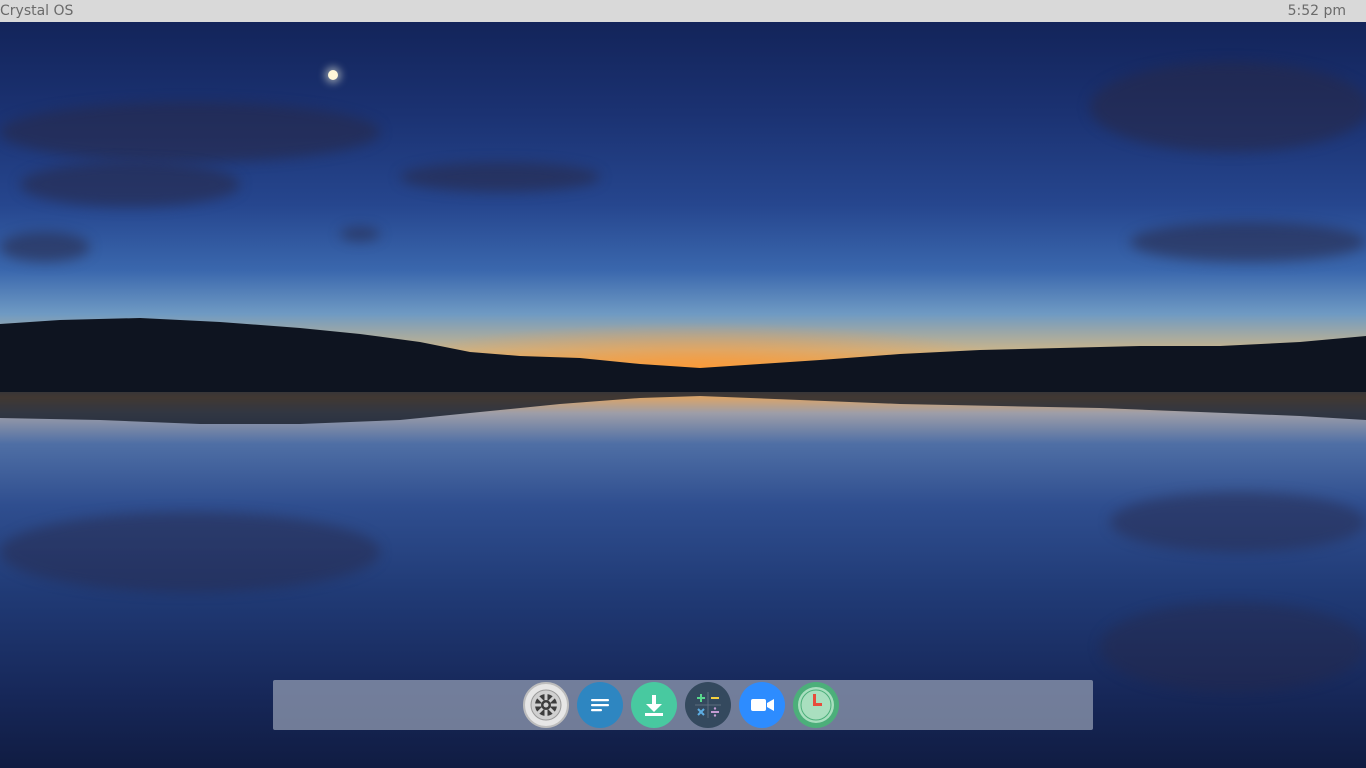  I want to click on text-editor-icon, so click(600, 705).